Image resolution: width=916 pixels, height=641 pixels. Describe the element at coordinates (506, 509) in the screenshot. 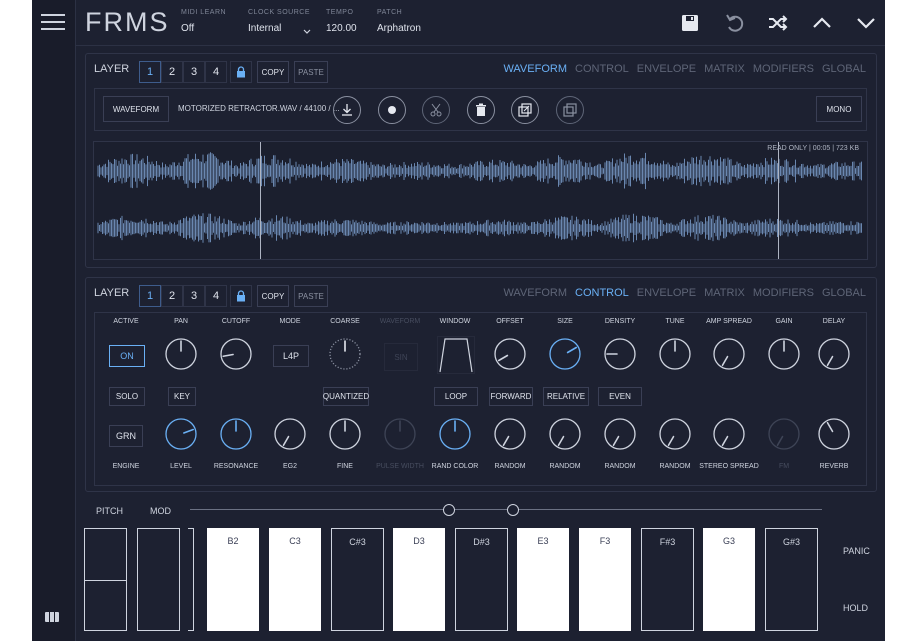

I see `range-slider-track` at that location.